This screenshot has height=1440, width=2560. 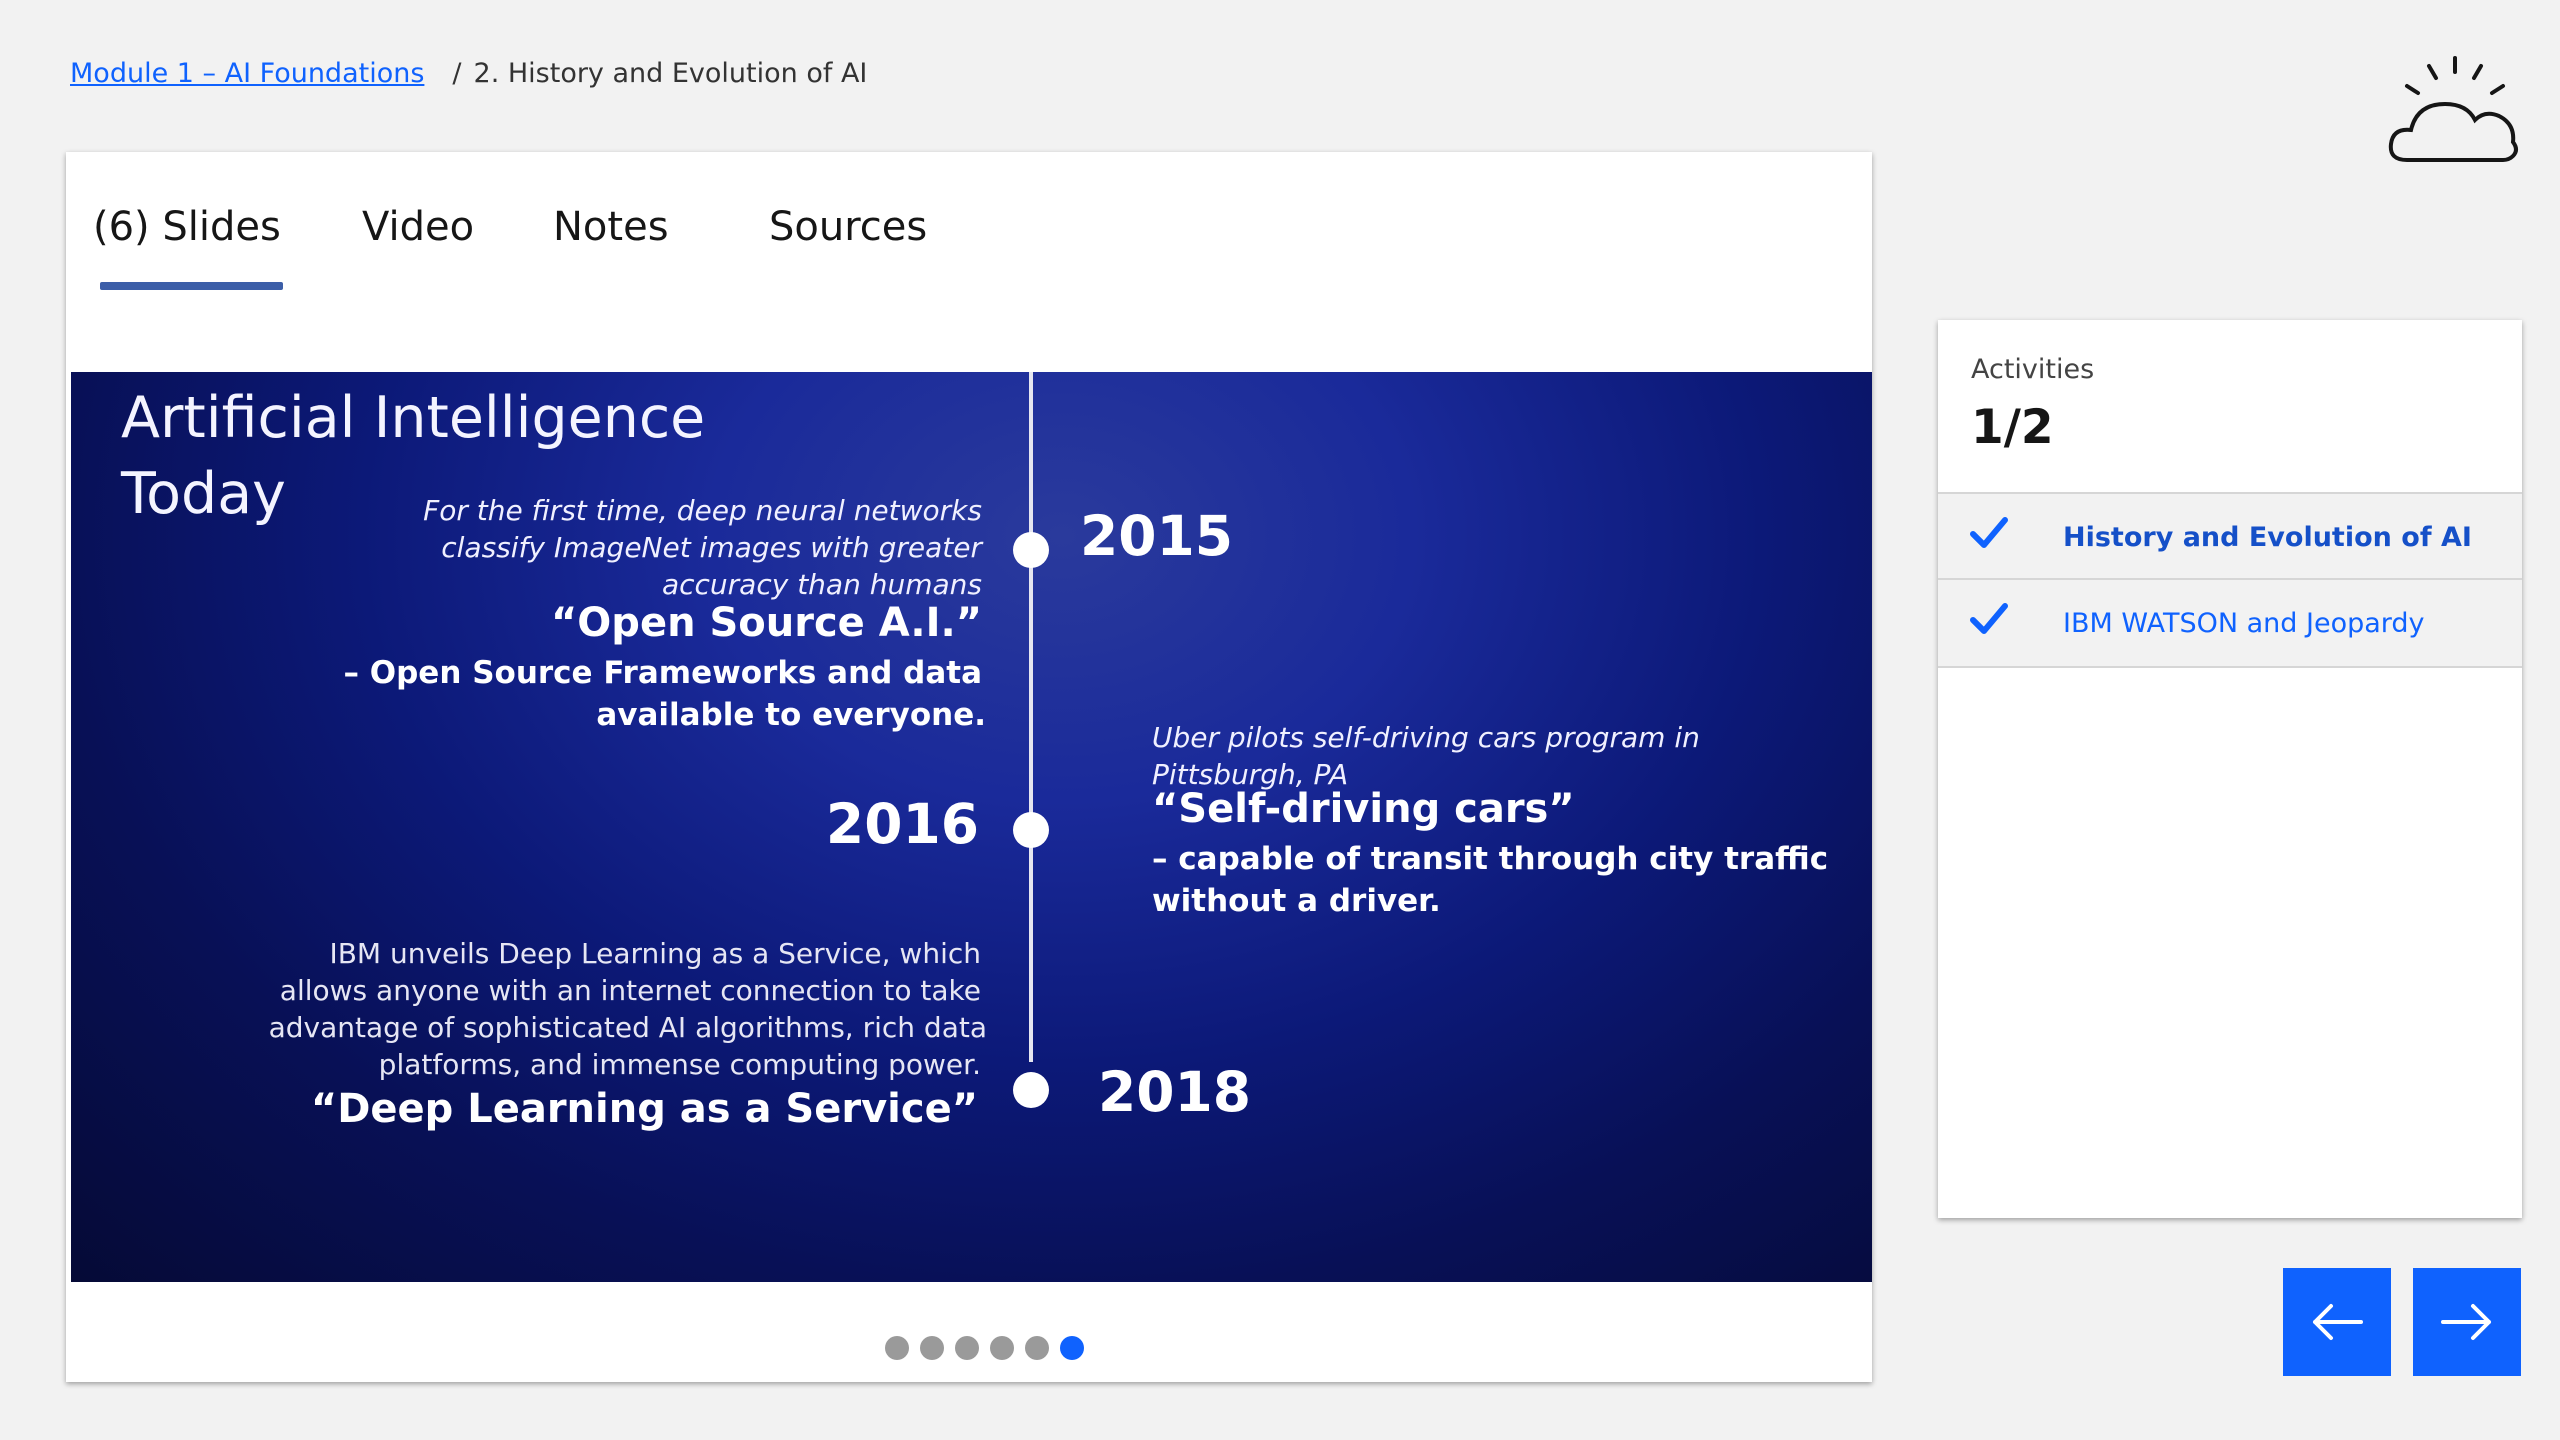 I want to click on event-2015-sub-1: – Open Source Frameworks and data, so click(x=662, y=673).